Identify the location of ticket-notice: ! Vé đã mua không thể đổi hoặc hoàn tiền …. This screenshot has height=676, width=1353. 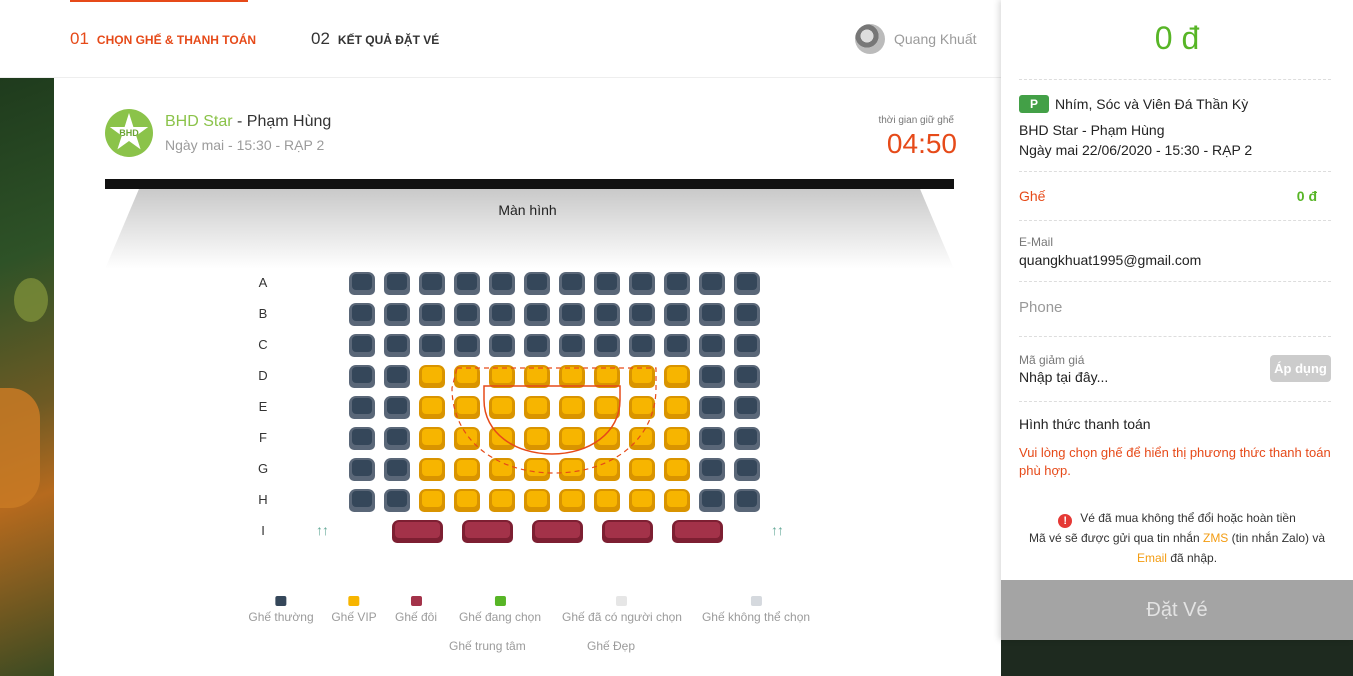
(1177, 538).